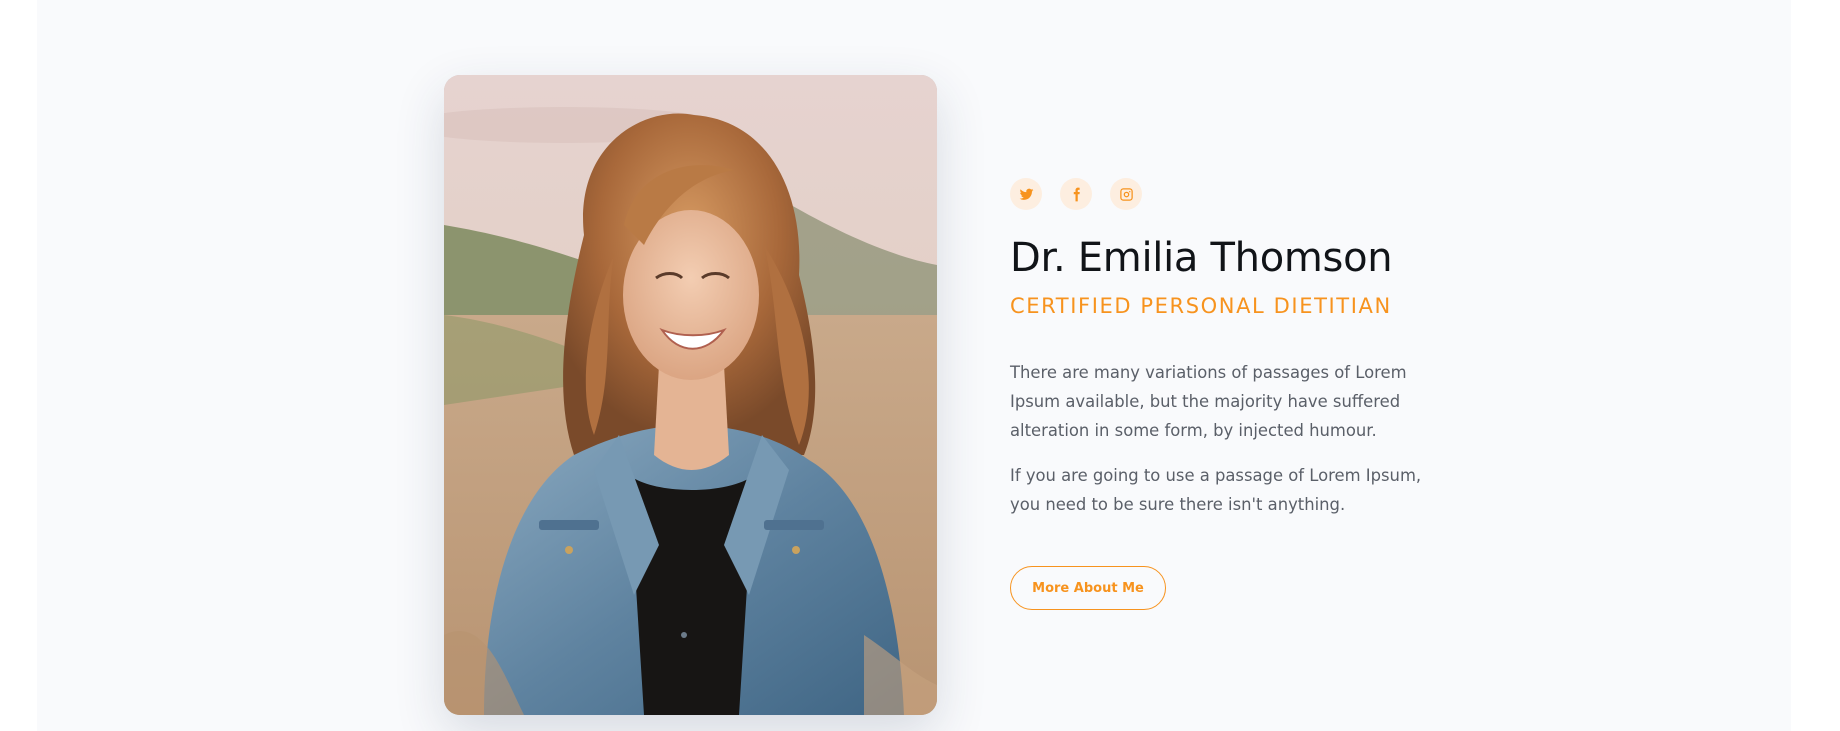  I want to click on profile-name: Dr. Emilia Thomson, so click(1201, 258).